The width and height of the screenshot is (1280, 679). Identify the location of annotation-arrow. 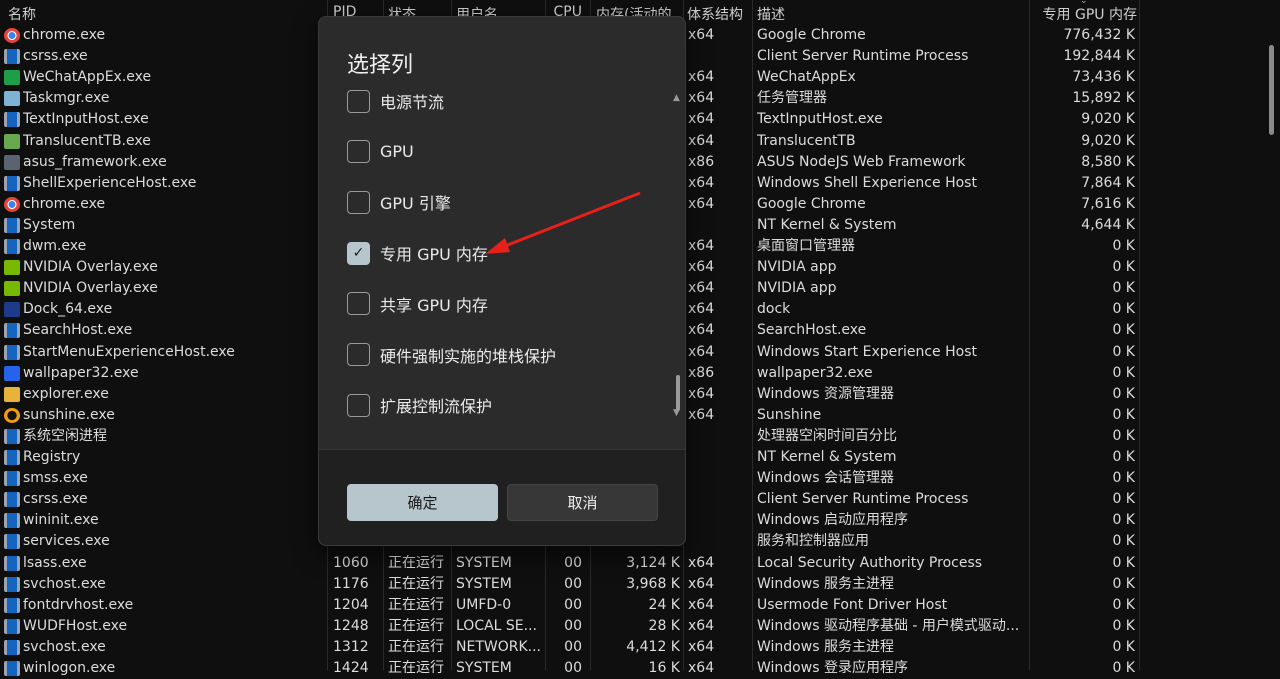
(563, 222).